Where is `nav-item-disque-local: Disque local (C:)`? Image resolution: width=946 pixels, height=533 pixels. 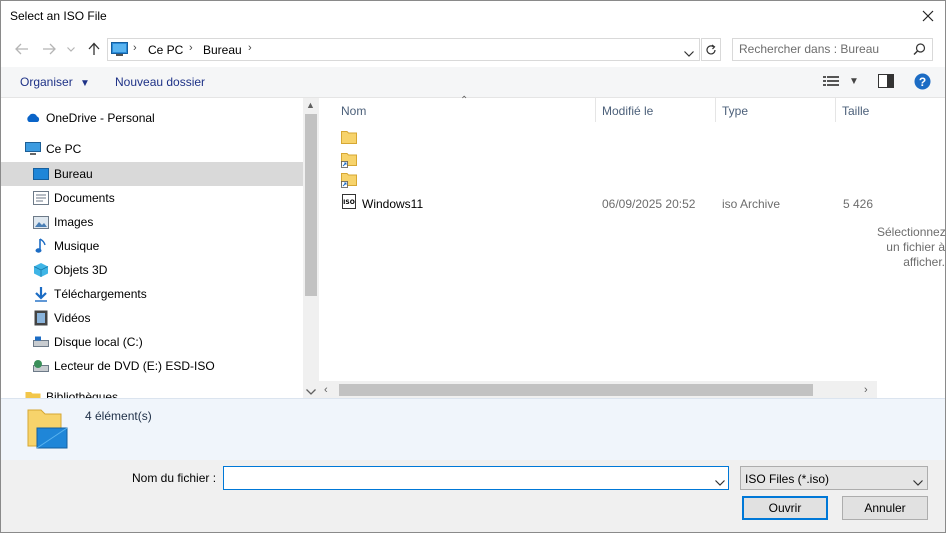 nav-item-disque-local: Disque local (C:) is located at coordinates (88, 342).